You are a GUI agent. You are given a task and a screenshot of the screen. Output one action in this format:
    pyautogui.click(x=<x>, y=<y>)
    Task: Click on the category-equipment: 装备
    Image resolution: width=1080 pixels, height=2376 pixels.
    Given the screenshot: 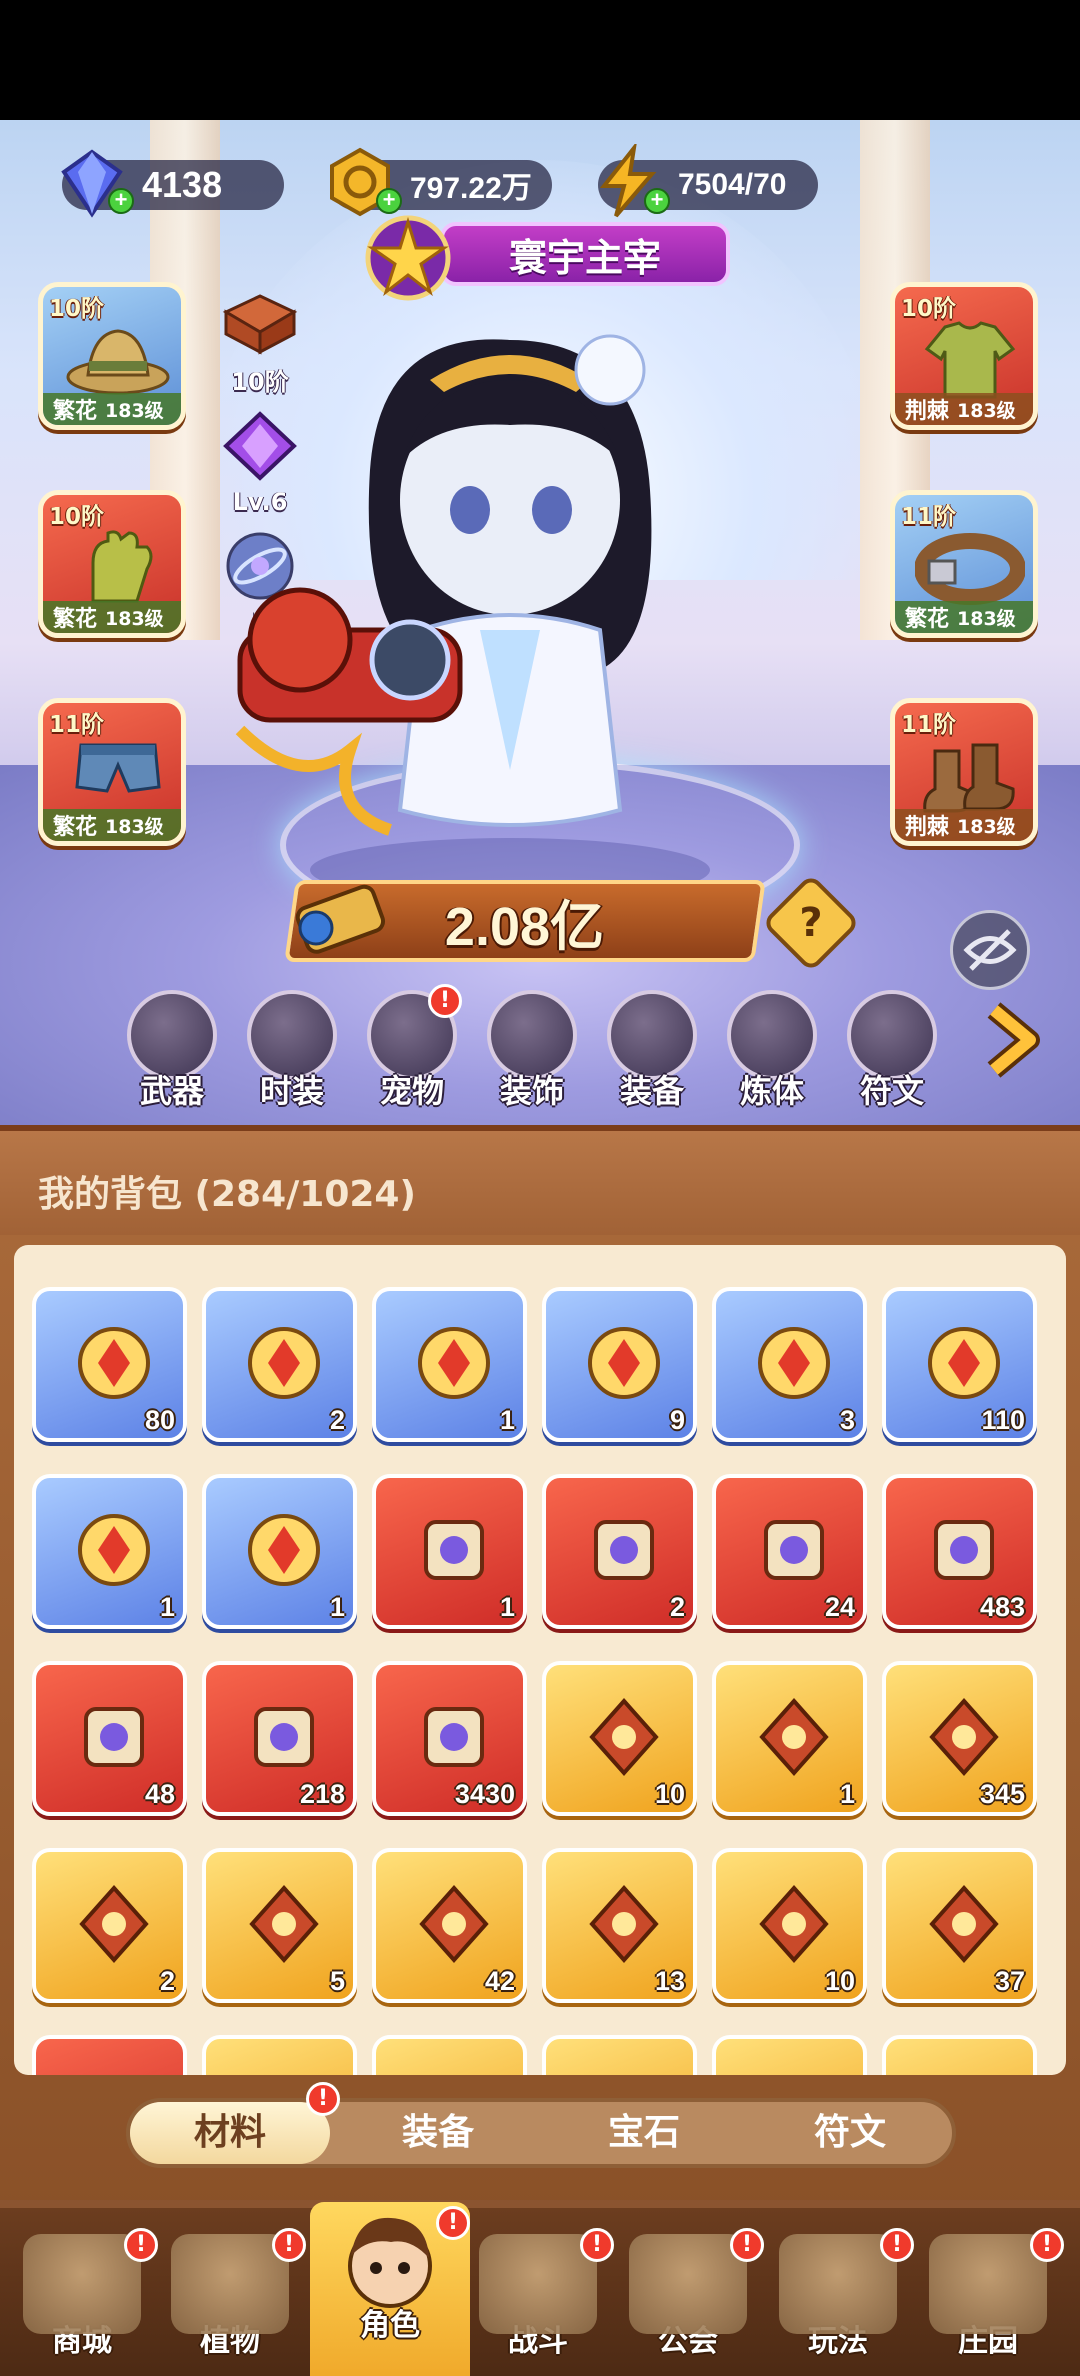 What is the action you would take?
    pyautogui.click(x=438, y=2133)
    